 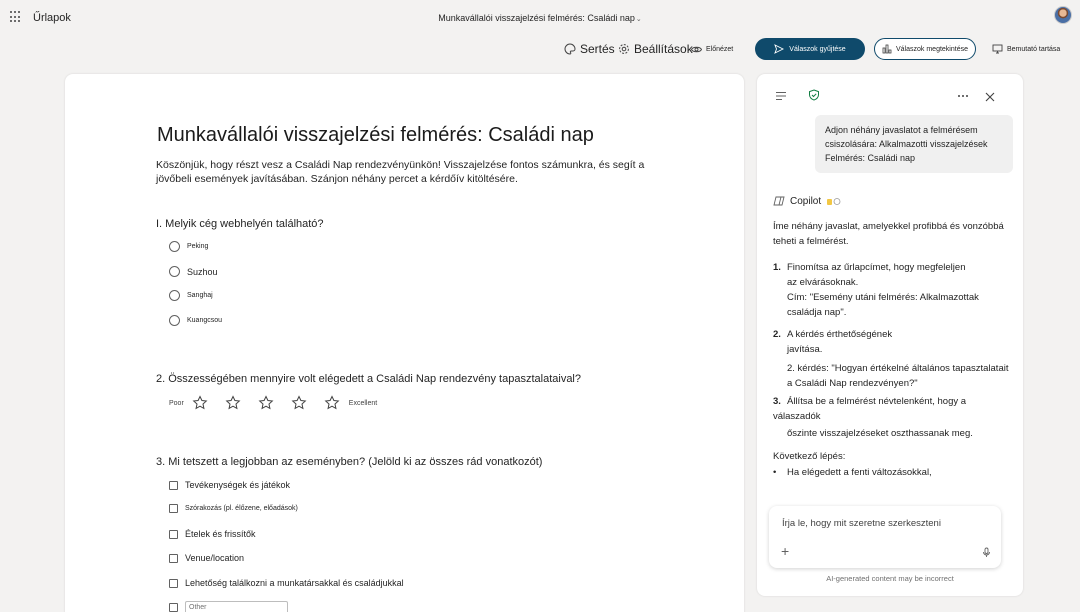 I want to click on settings-label: Beállítások, so click(x=663, y=49).